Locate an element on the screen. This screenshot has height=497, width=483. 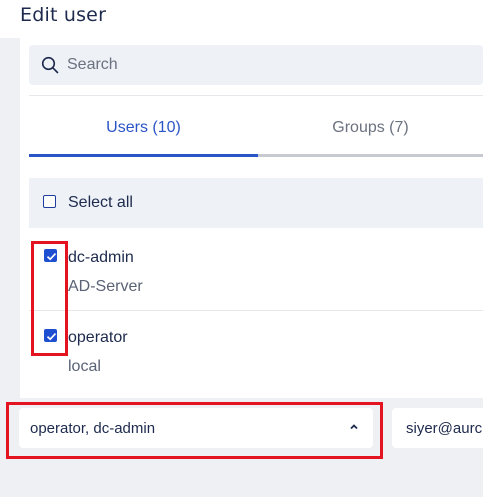
search-input is located at coordinates (267, 65).